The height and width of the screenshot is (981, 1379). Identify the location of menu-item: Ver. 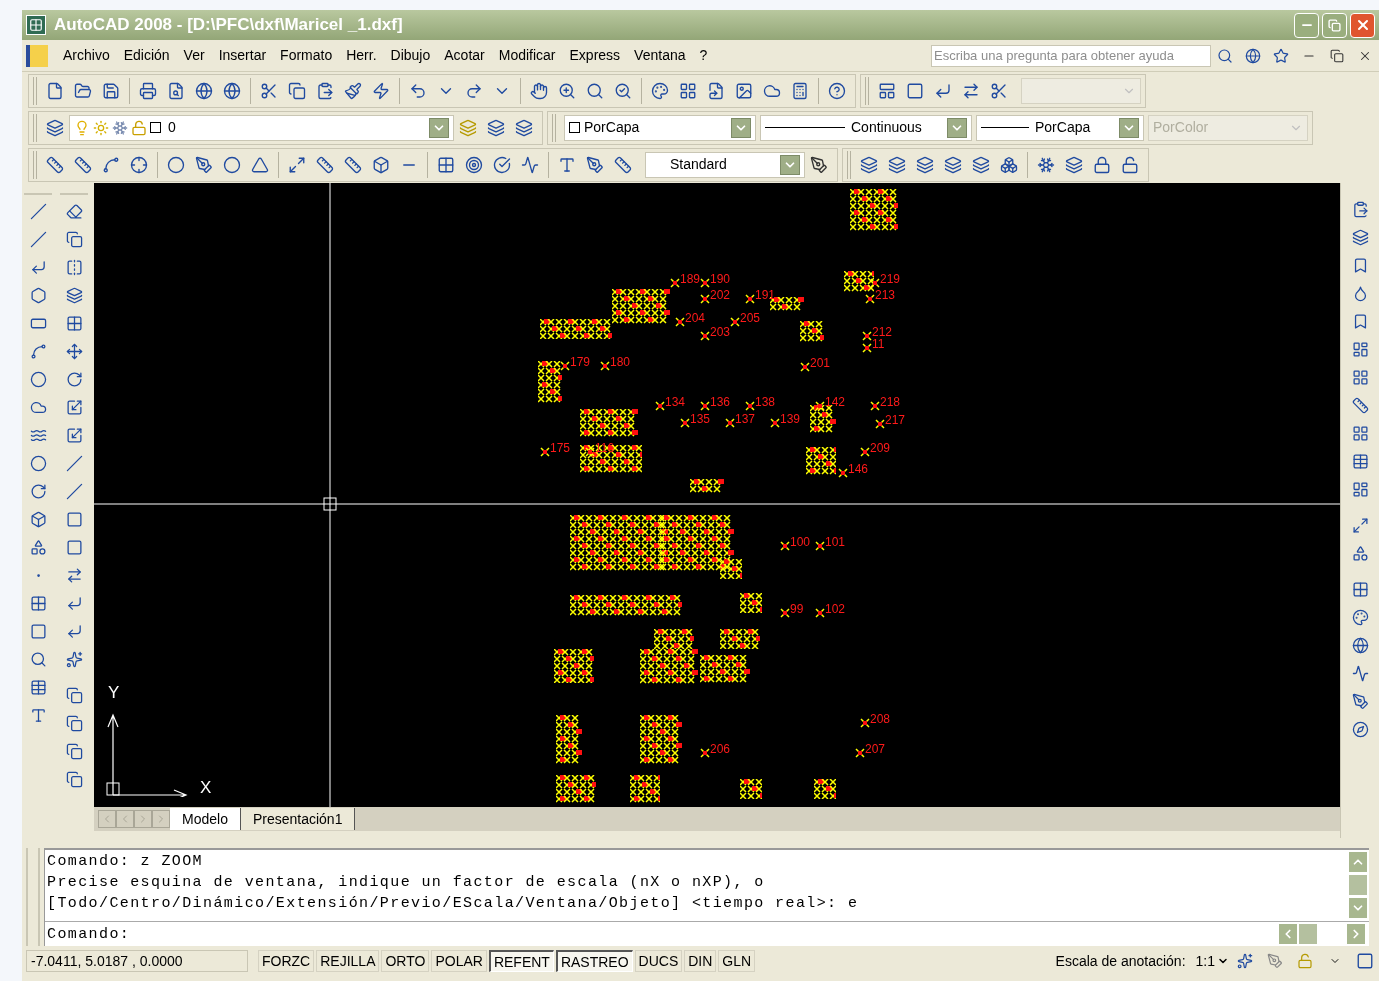
(194, 55).